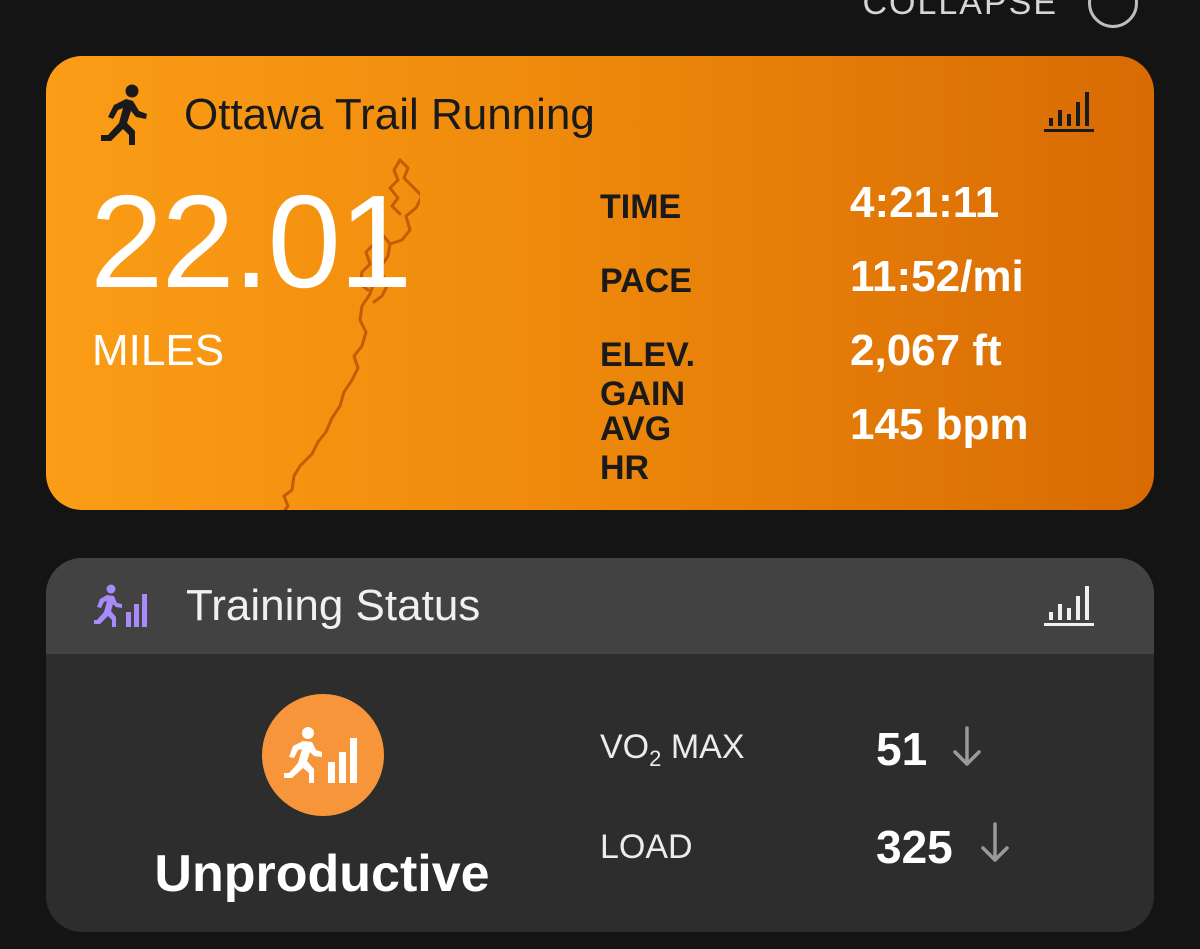 The image size is (1200, 949). I want to click on runner-icon, so click(124, 114).